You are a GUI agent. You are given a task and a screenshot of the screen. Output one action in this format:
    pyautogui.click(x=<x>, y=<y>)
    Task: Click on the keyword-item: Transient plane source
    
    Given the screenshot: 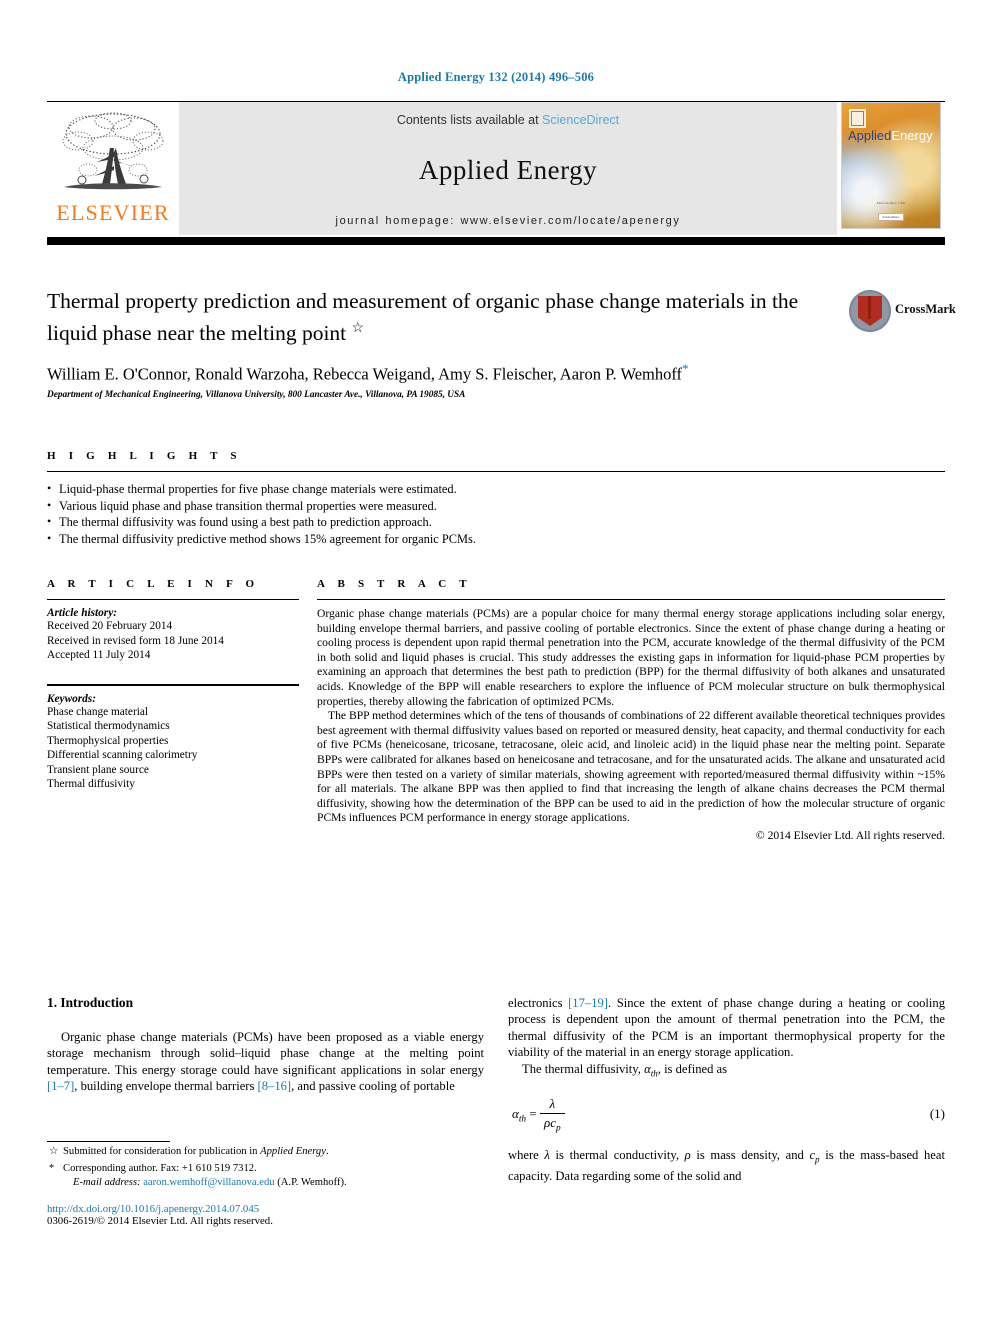 What is the action you would take?
    pyautogui.click(x=98, y=769)
    